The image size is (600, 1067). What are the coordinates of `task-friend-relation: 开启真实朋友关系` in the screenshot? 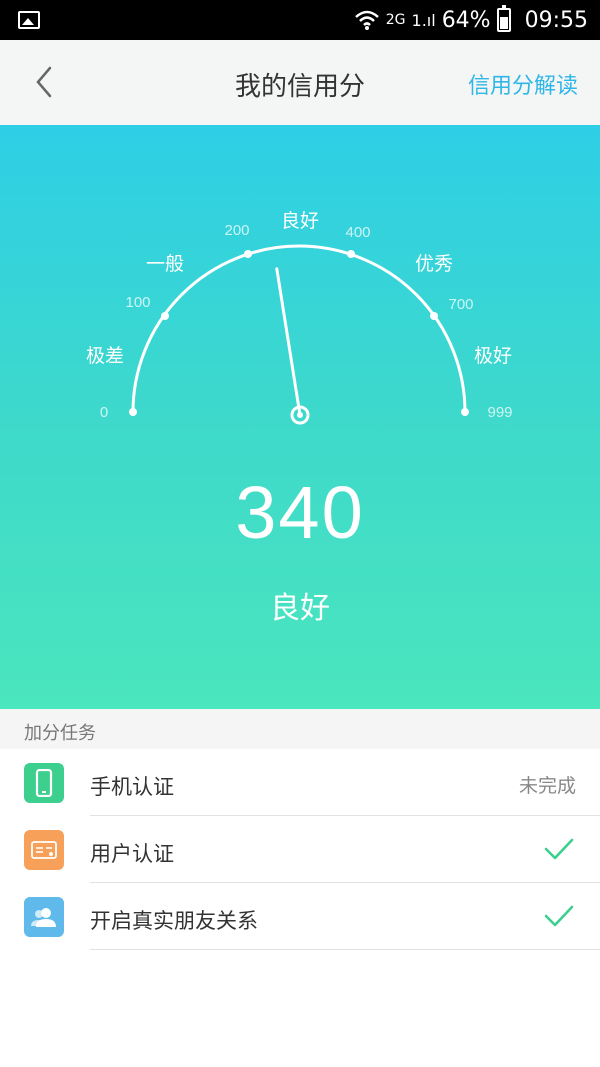 It's located at (300, 916).